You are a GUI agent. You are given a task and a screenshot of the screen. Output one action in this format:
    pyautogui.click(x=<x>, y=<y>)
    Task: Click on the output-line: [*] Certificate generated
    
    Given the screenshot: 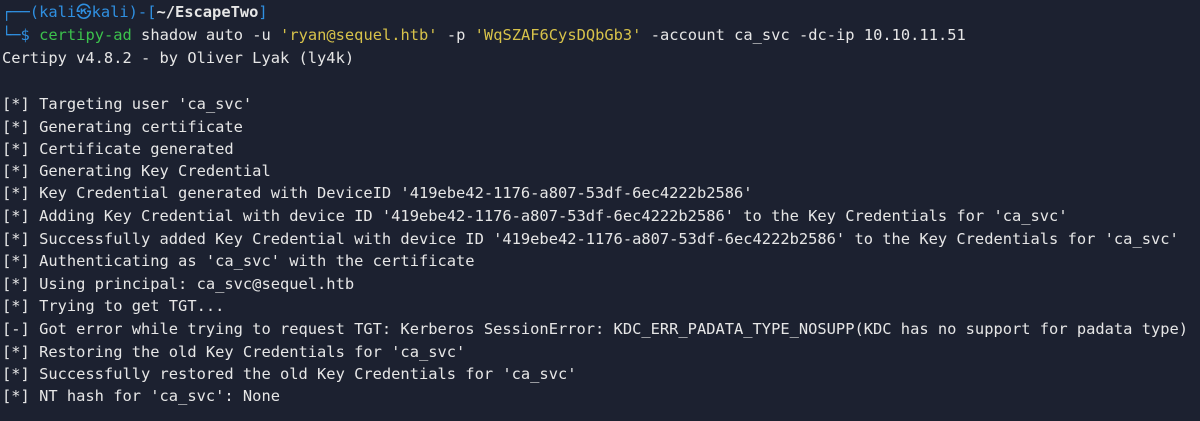 What is the action you would take?
    pyautogui.click(x=118, y=149)
    